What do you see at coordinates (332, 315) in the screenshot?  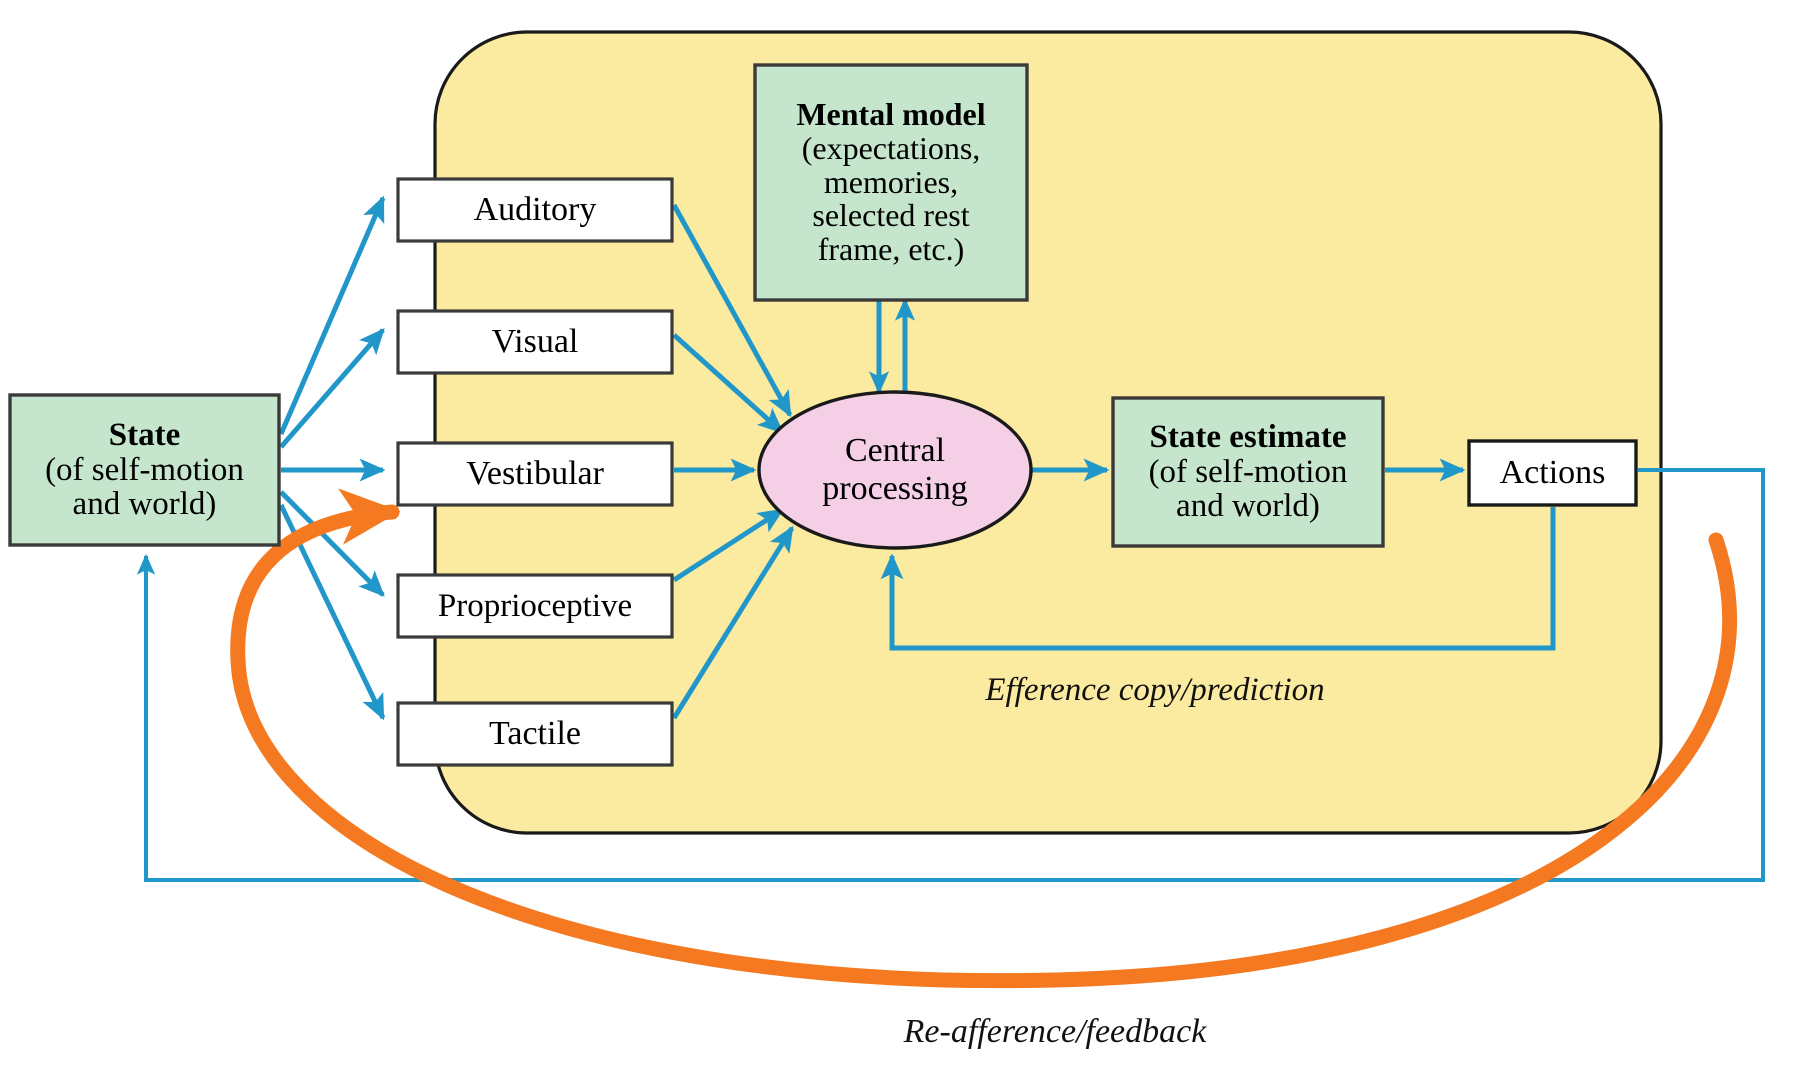 I see `edge-state-auditory` at bounding box center [332, 315].